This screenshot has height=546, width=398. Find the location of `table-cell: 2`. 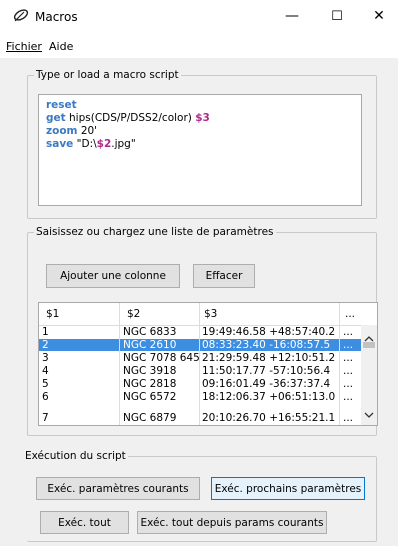

table-cell: 2 is located at coordinates (45, 345).